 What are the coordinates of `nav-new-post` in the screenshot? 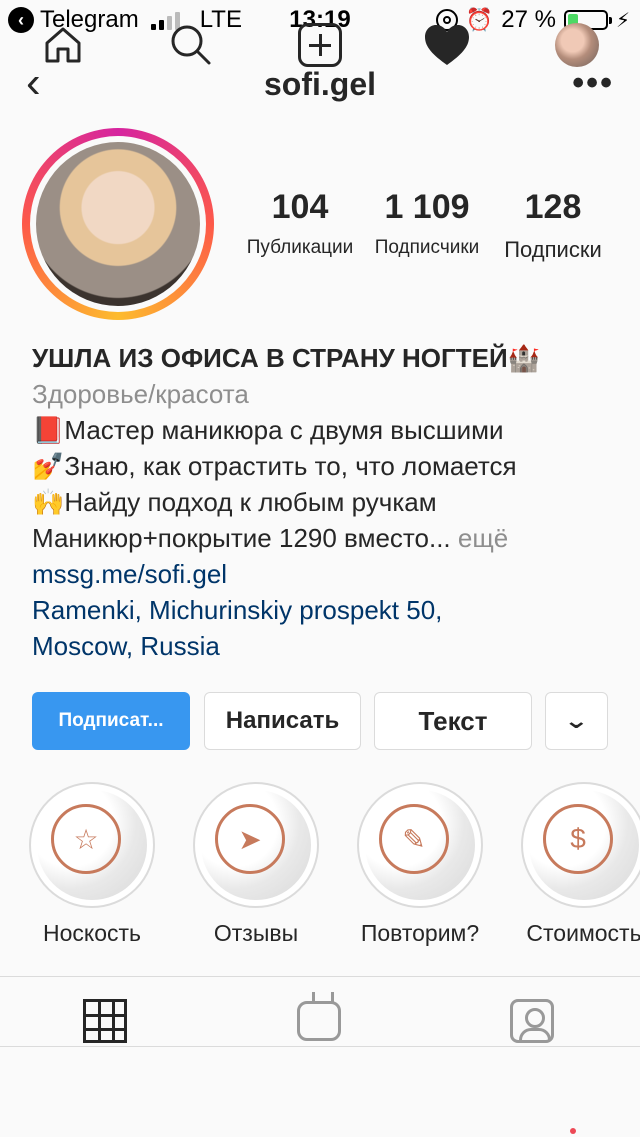 It's located at (320, 45).